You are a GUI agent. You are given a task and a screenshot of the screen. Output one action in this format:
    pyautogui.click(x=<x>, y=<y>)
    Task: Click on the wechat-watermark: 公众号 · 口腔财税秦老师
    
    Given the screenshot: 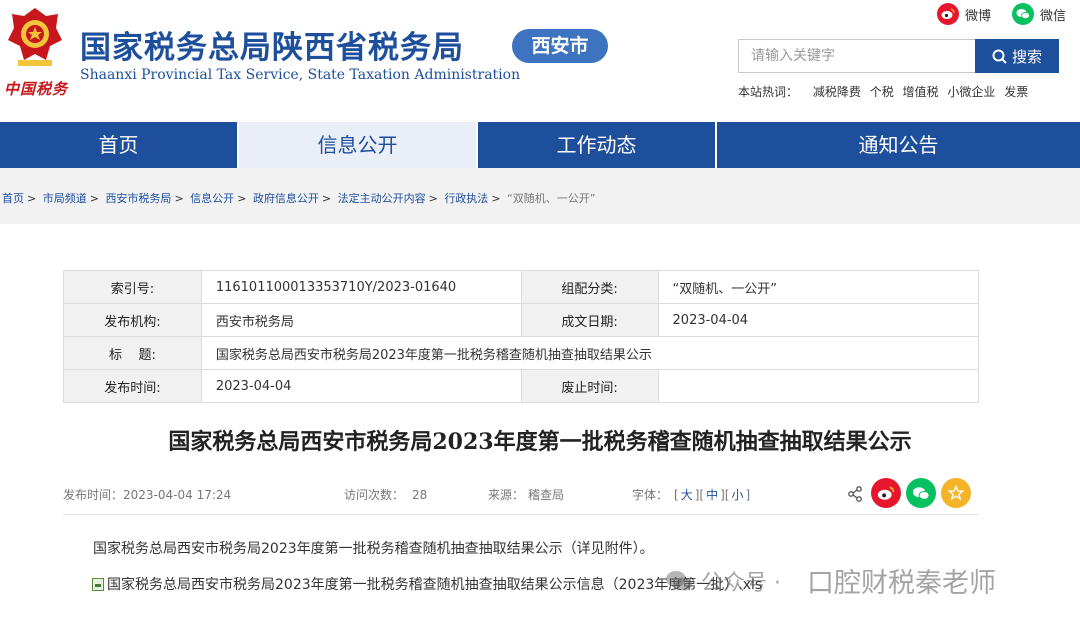 What is the action you would take?
    pyautogui.click(x=830, y=580)
    